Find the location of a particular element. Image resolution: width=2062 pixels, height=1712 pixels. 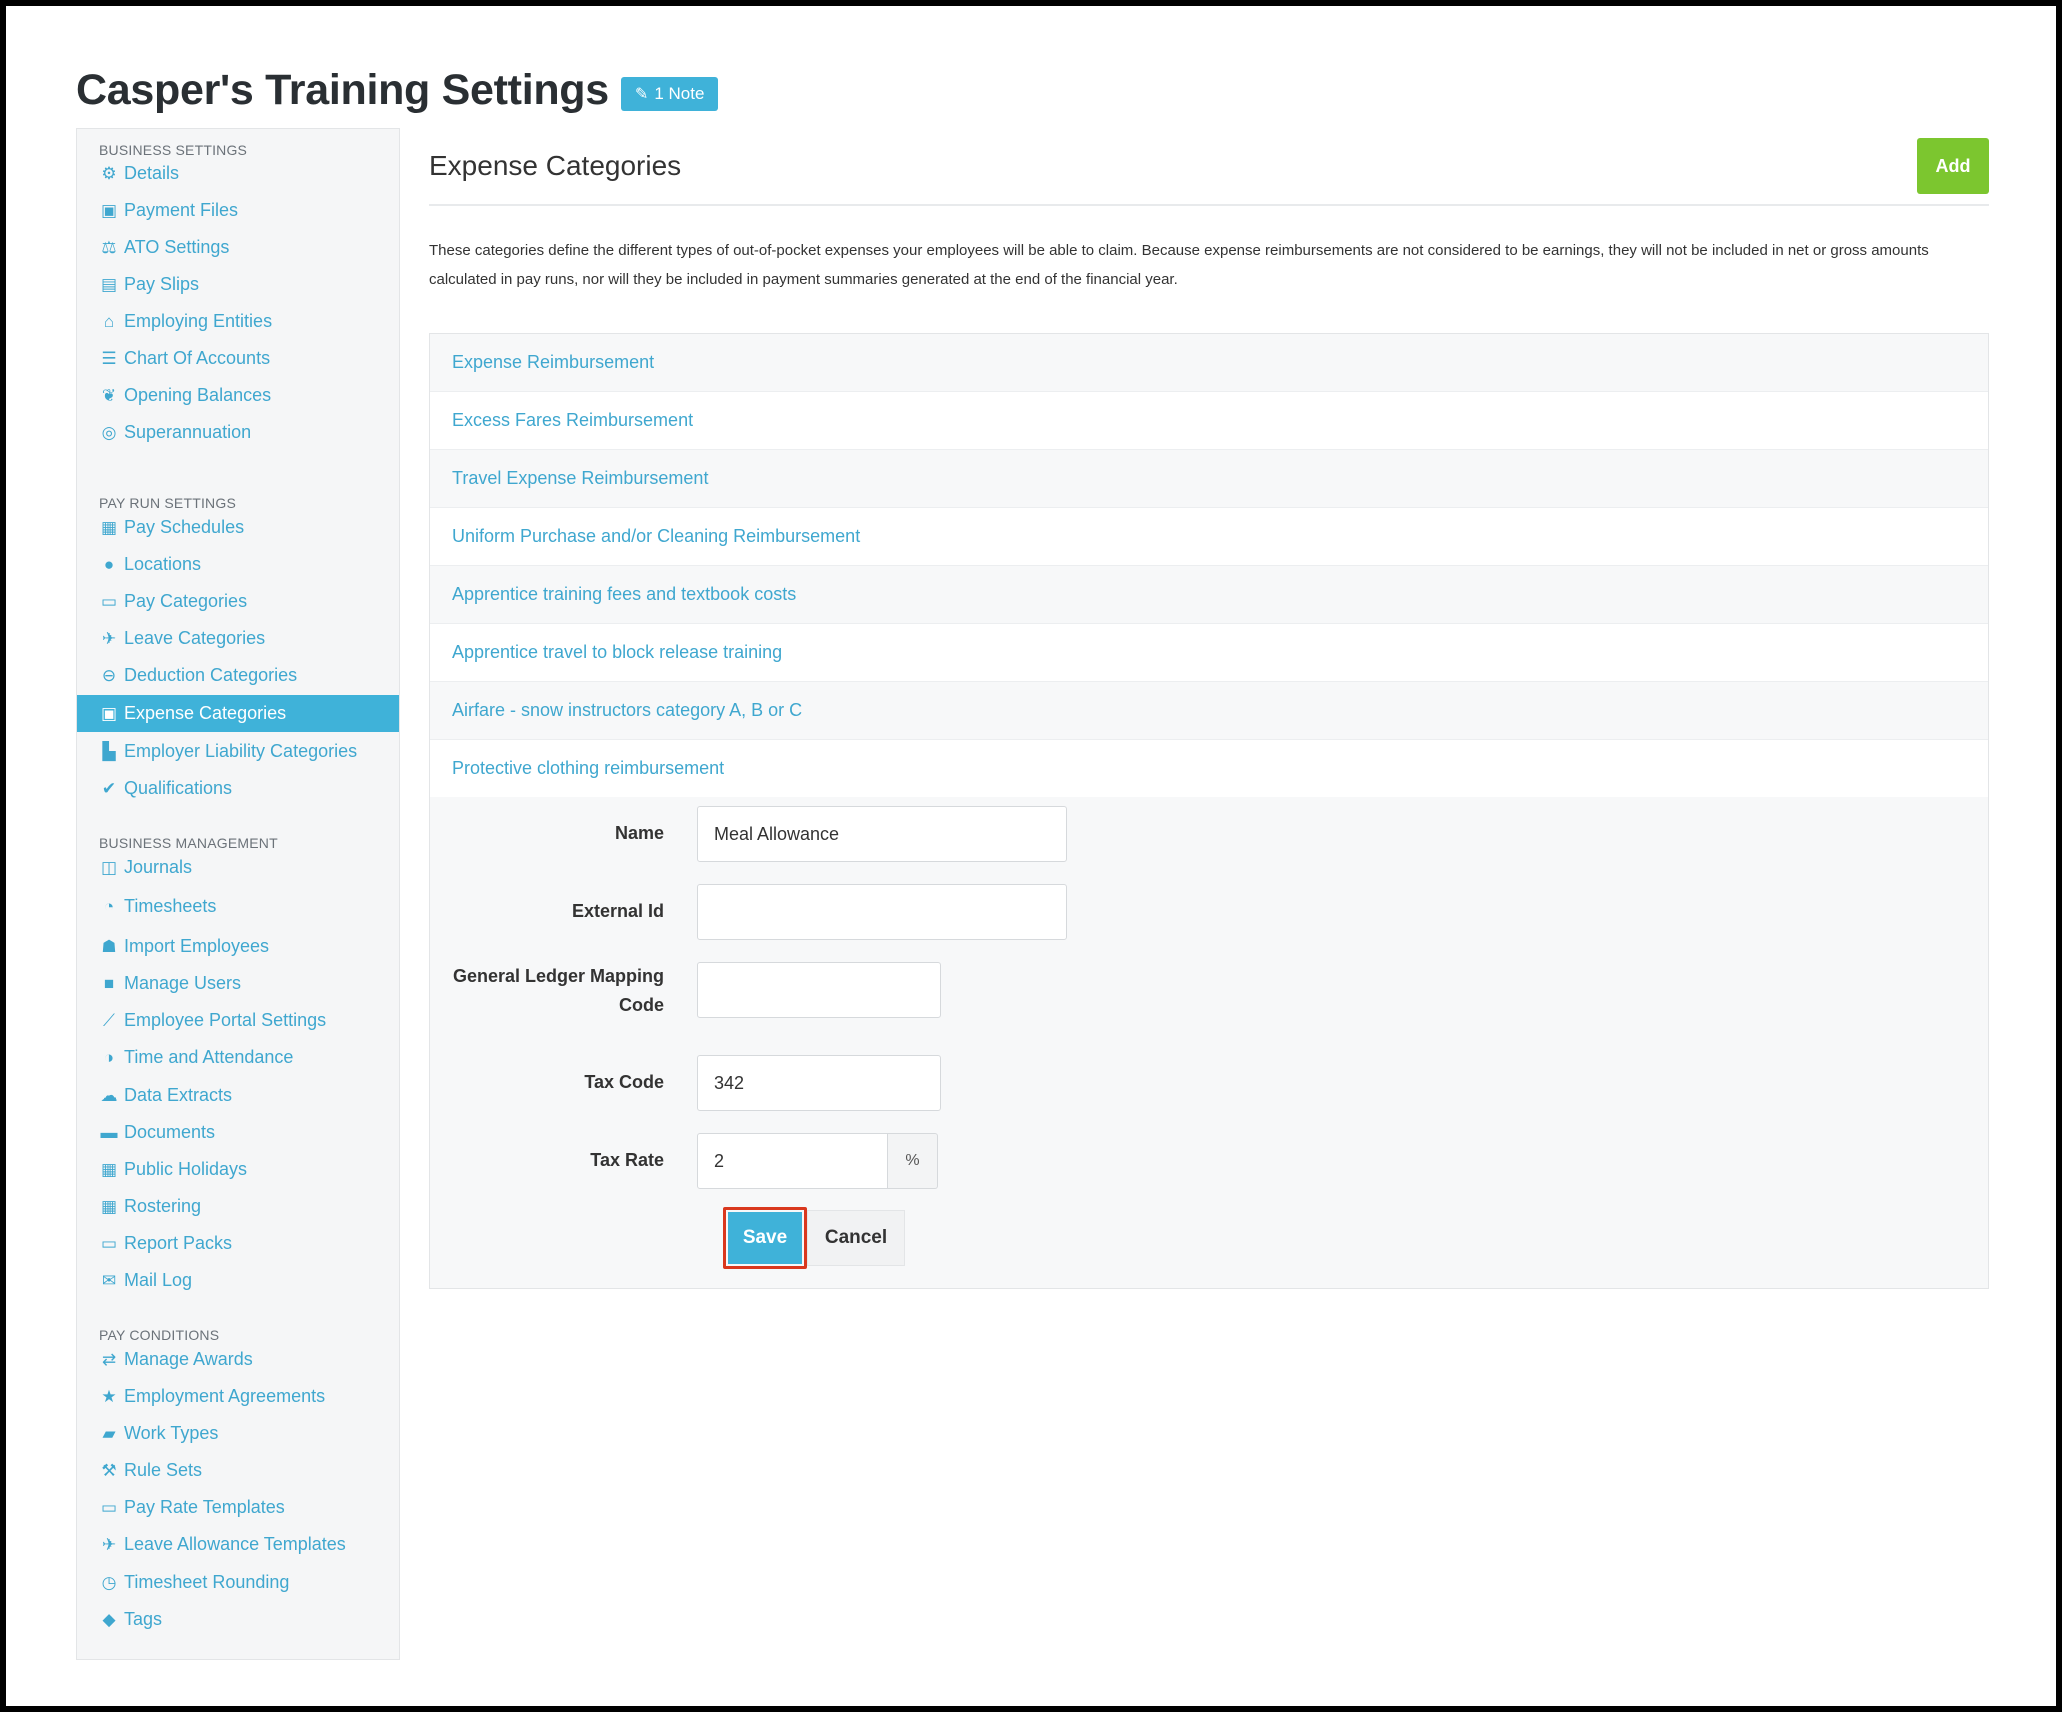

note-badge: ✎ 1 Note is located at coordinates (669, 93).